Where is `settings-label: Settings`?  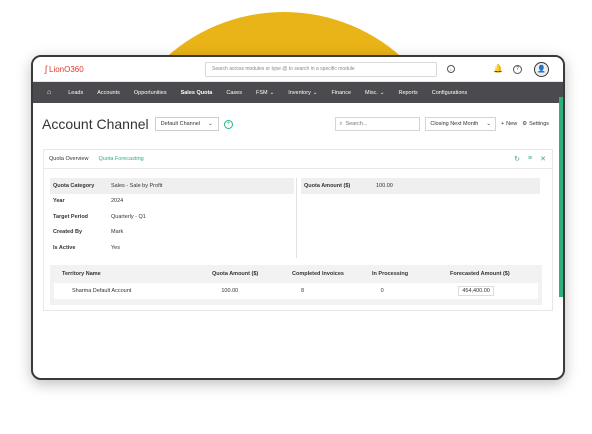
settings-label: Settings is located at coordinates (539, 124).